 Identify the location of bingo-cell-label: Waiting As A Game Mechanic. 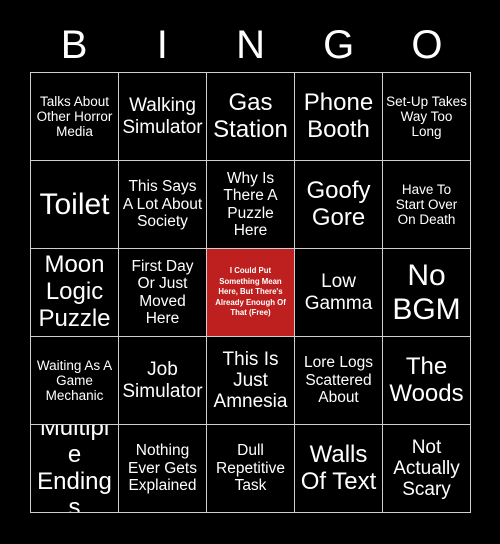
(74, 380).